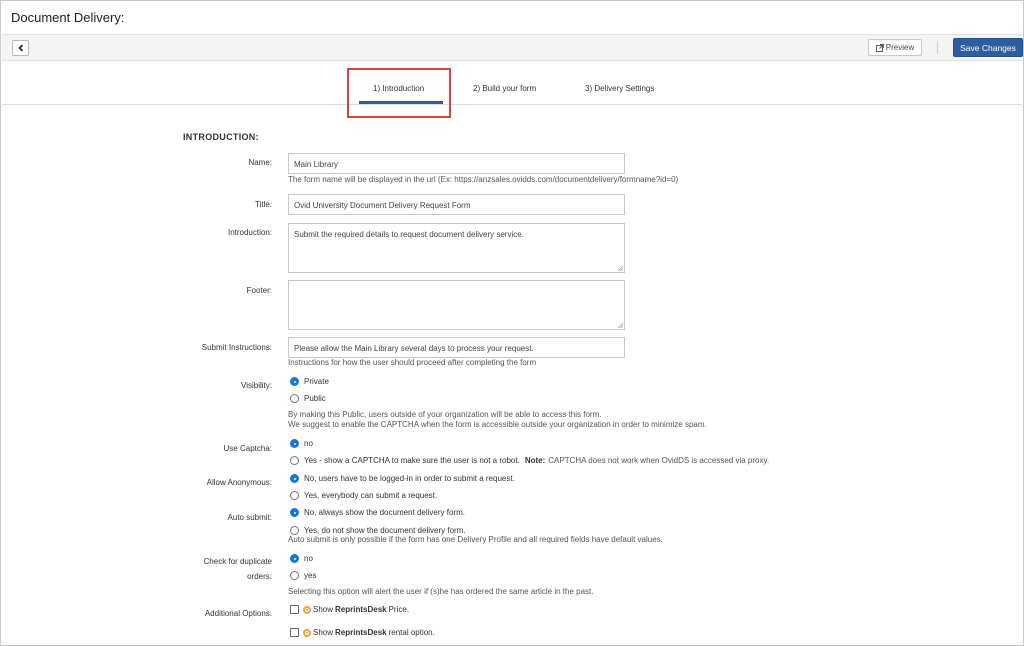  Describe the element at coordinates (68, 17) in the screenshot. I see `page-title: Document Delivery:` at that location.